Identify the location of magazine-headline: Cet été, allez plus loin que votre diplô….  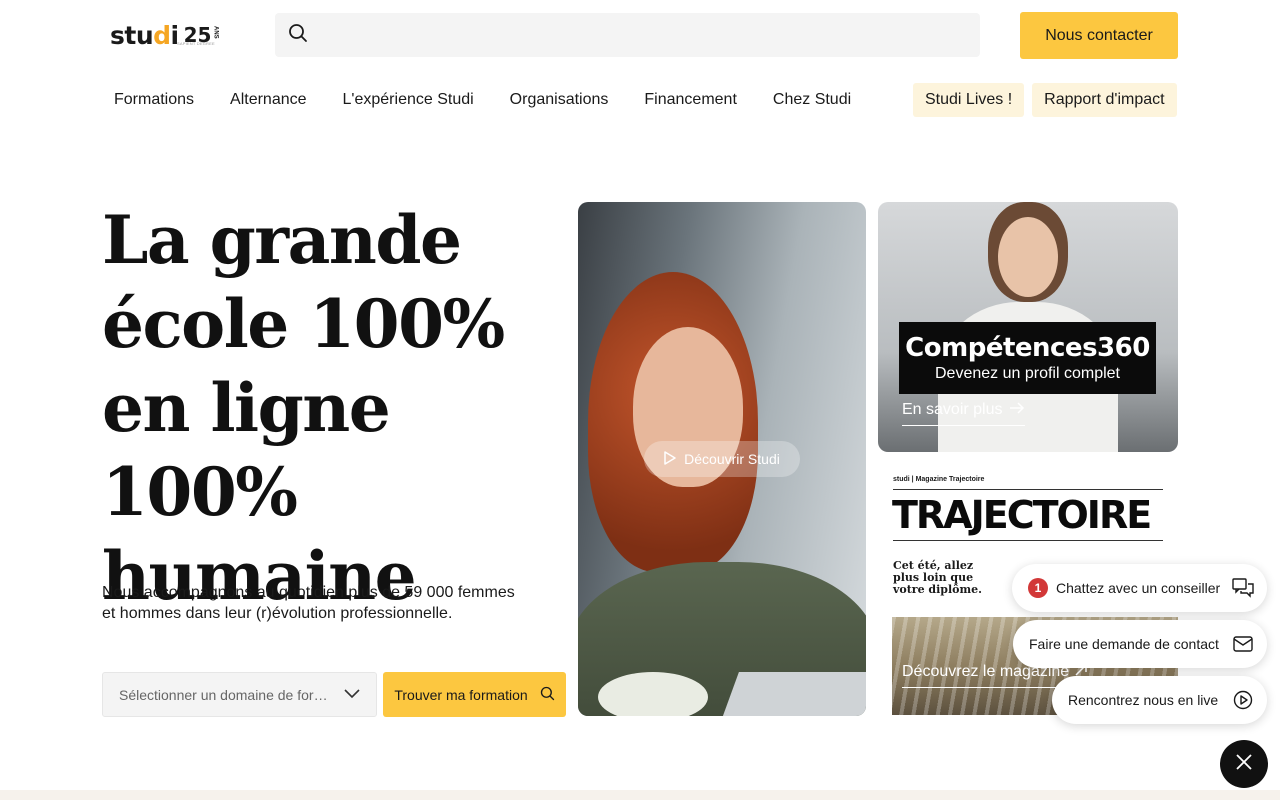
(937, 577).